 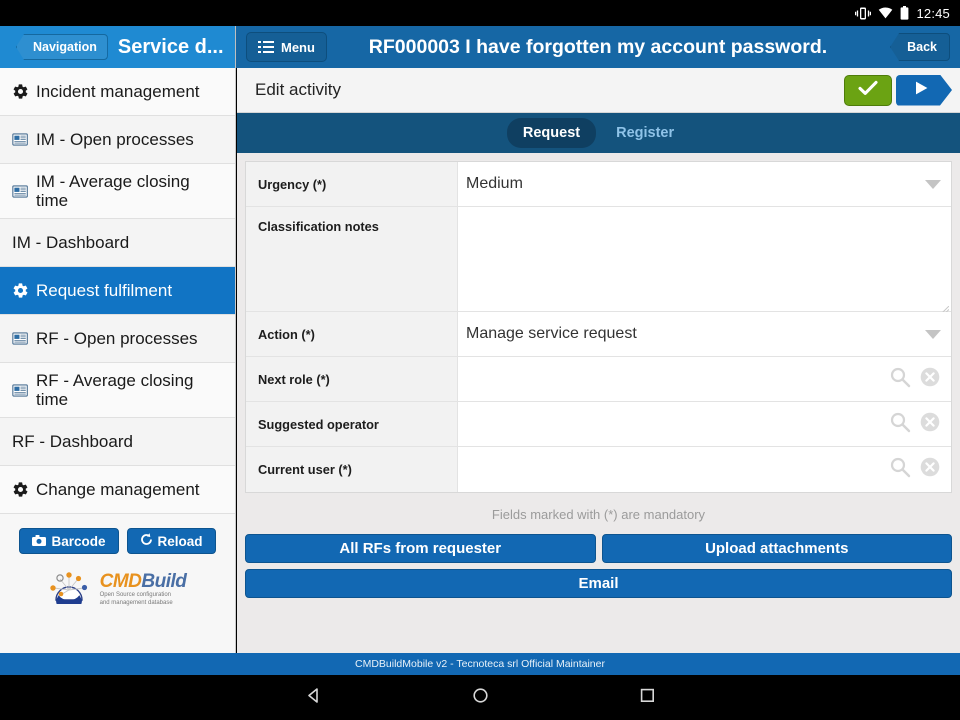 I want to click on cmdbuild-logo-mark, so click(x=72, y=592).